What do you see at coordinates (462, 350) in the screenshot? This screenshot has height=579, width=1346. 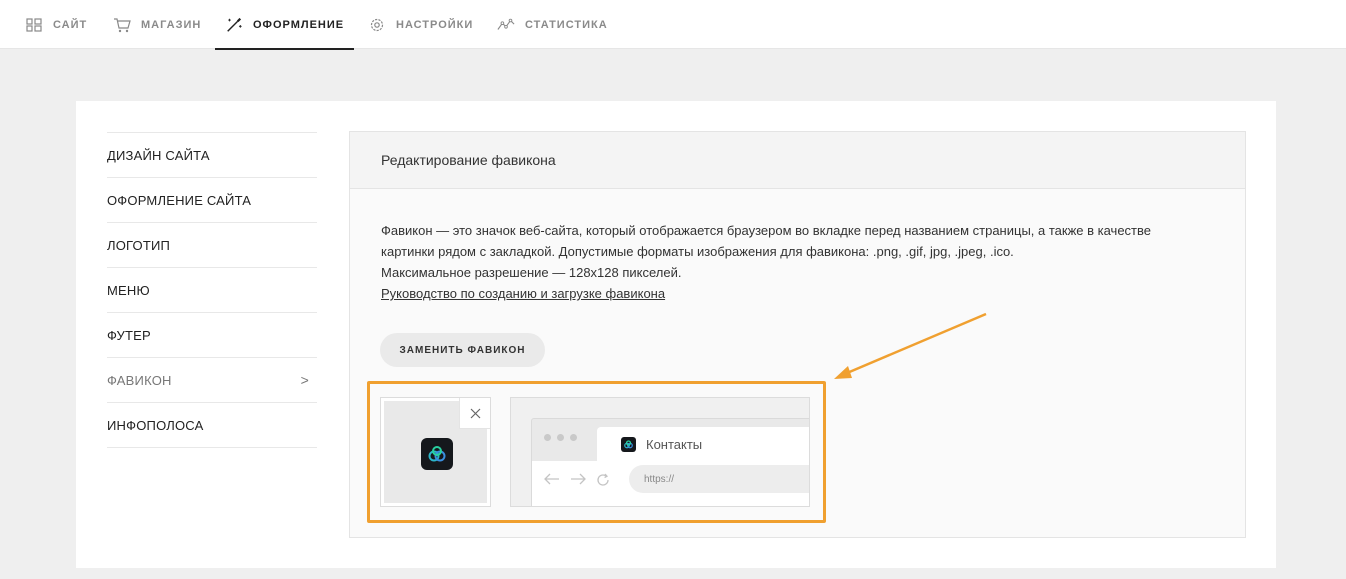 I see `replace-favicon-button: ЗАМЕНИТЬ ФАВИКОН` at bounding box center [462, 350].